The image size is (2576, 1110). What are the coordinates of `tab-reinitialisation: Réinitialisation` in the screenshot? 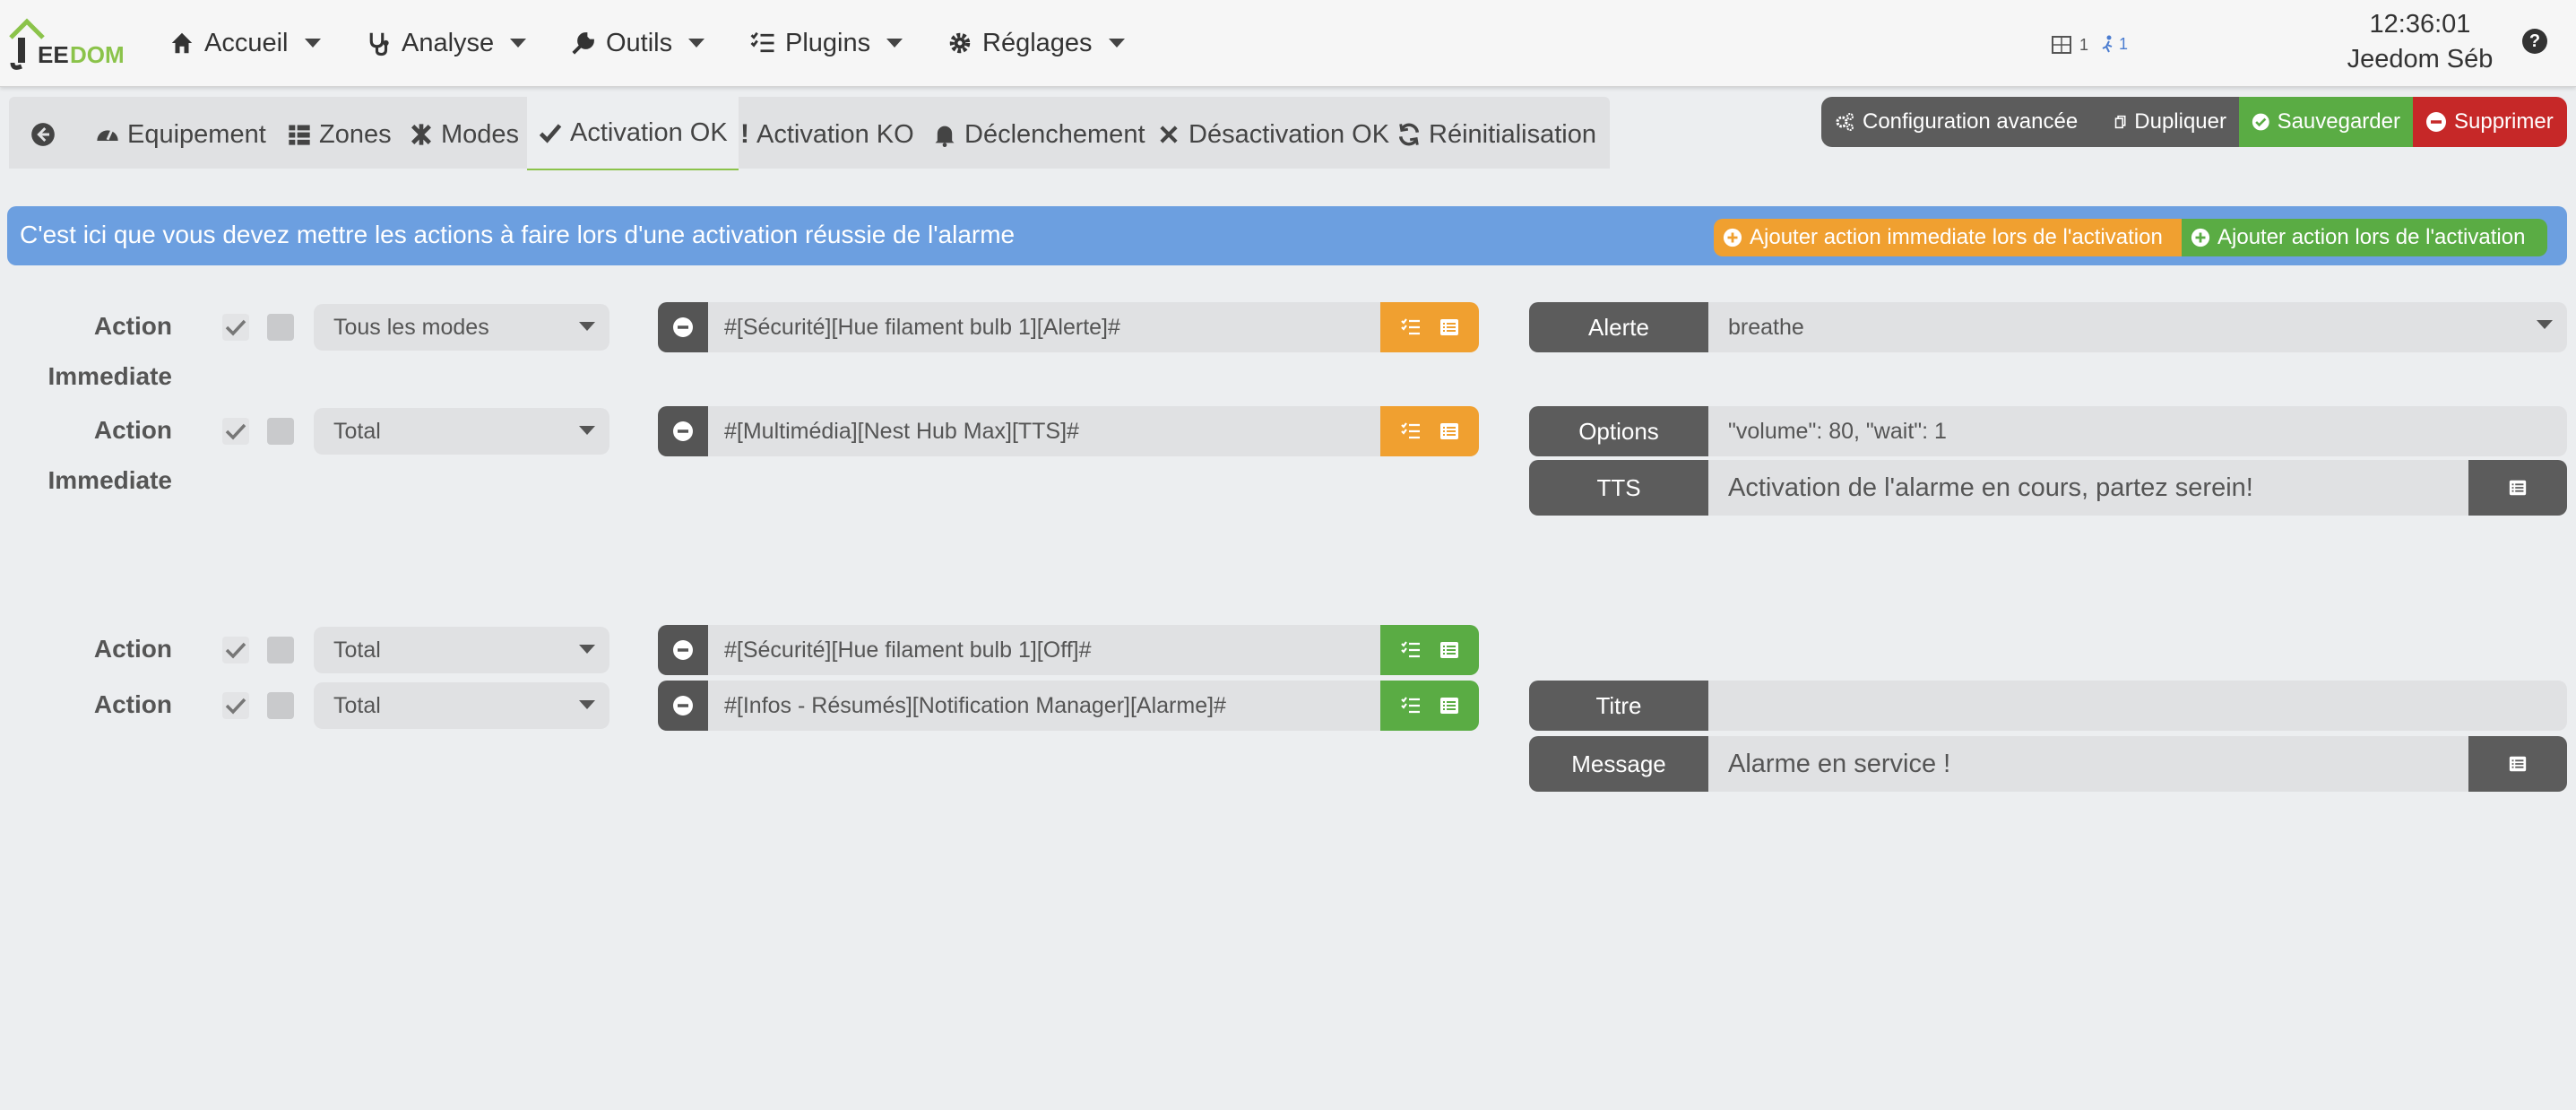 It's located at (1496, 134).